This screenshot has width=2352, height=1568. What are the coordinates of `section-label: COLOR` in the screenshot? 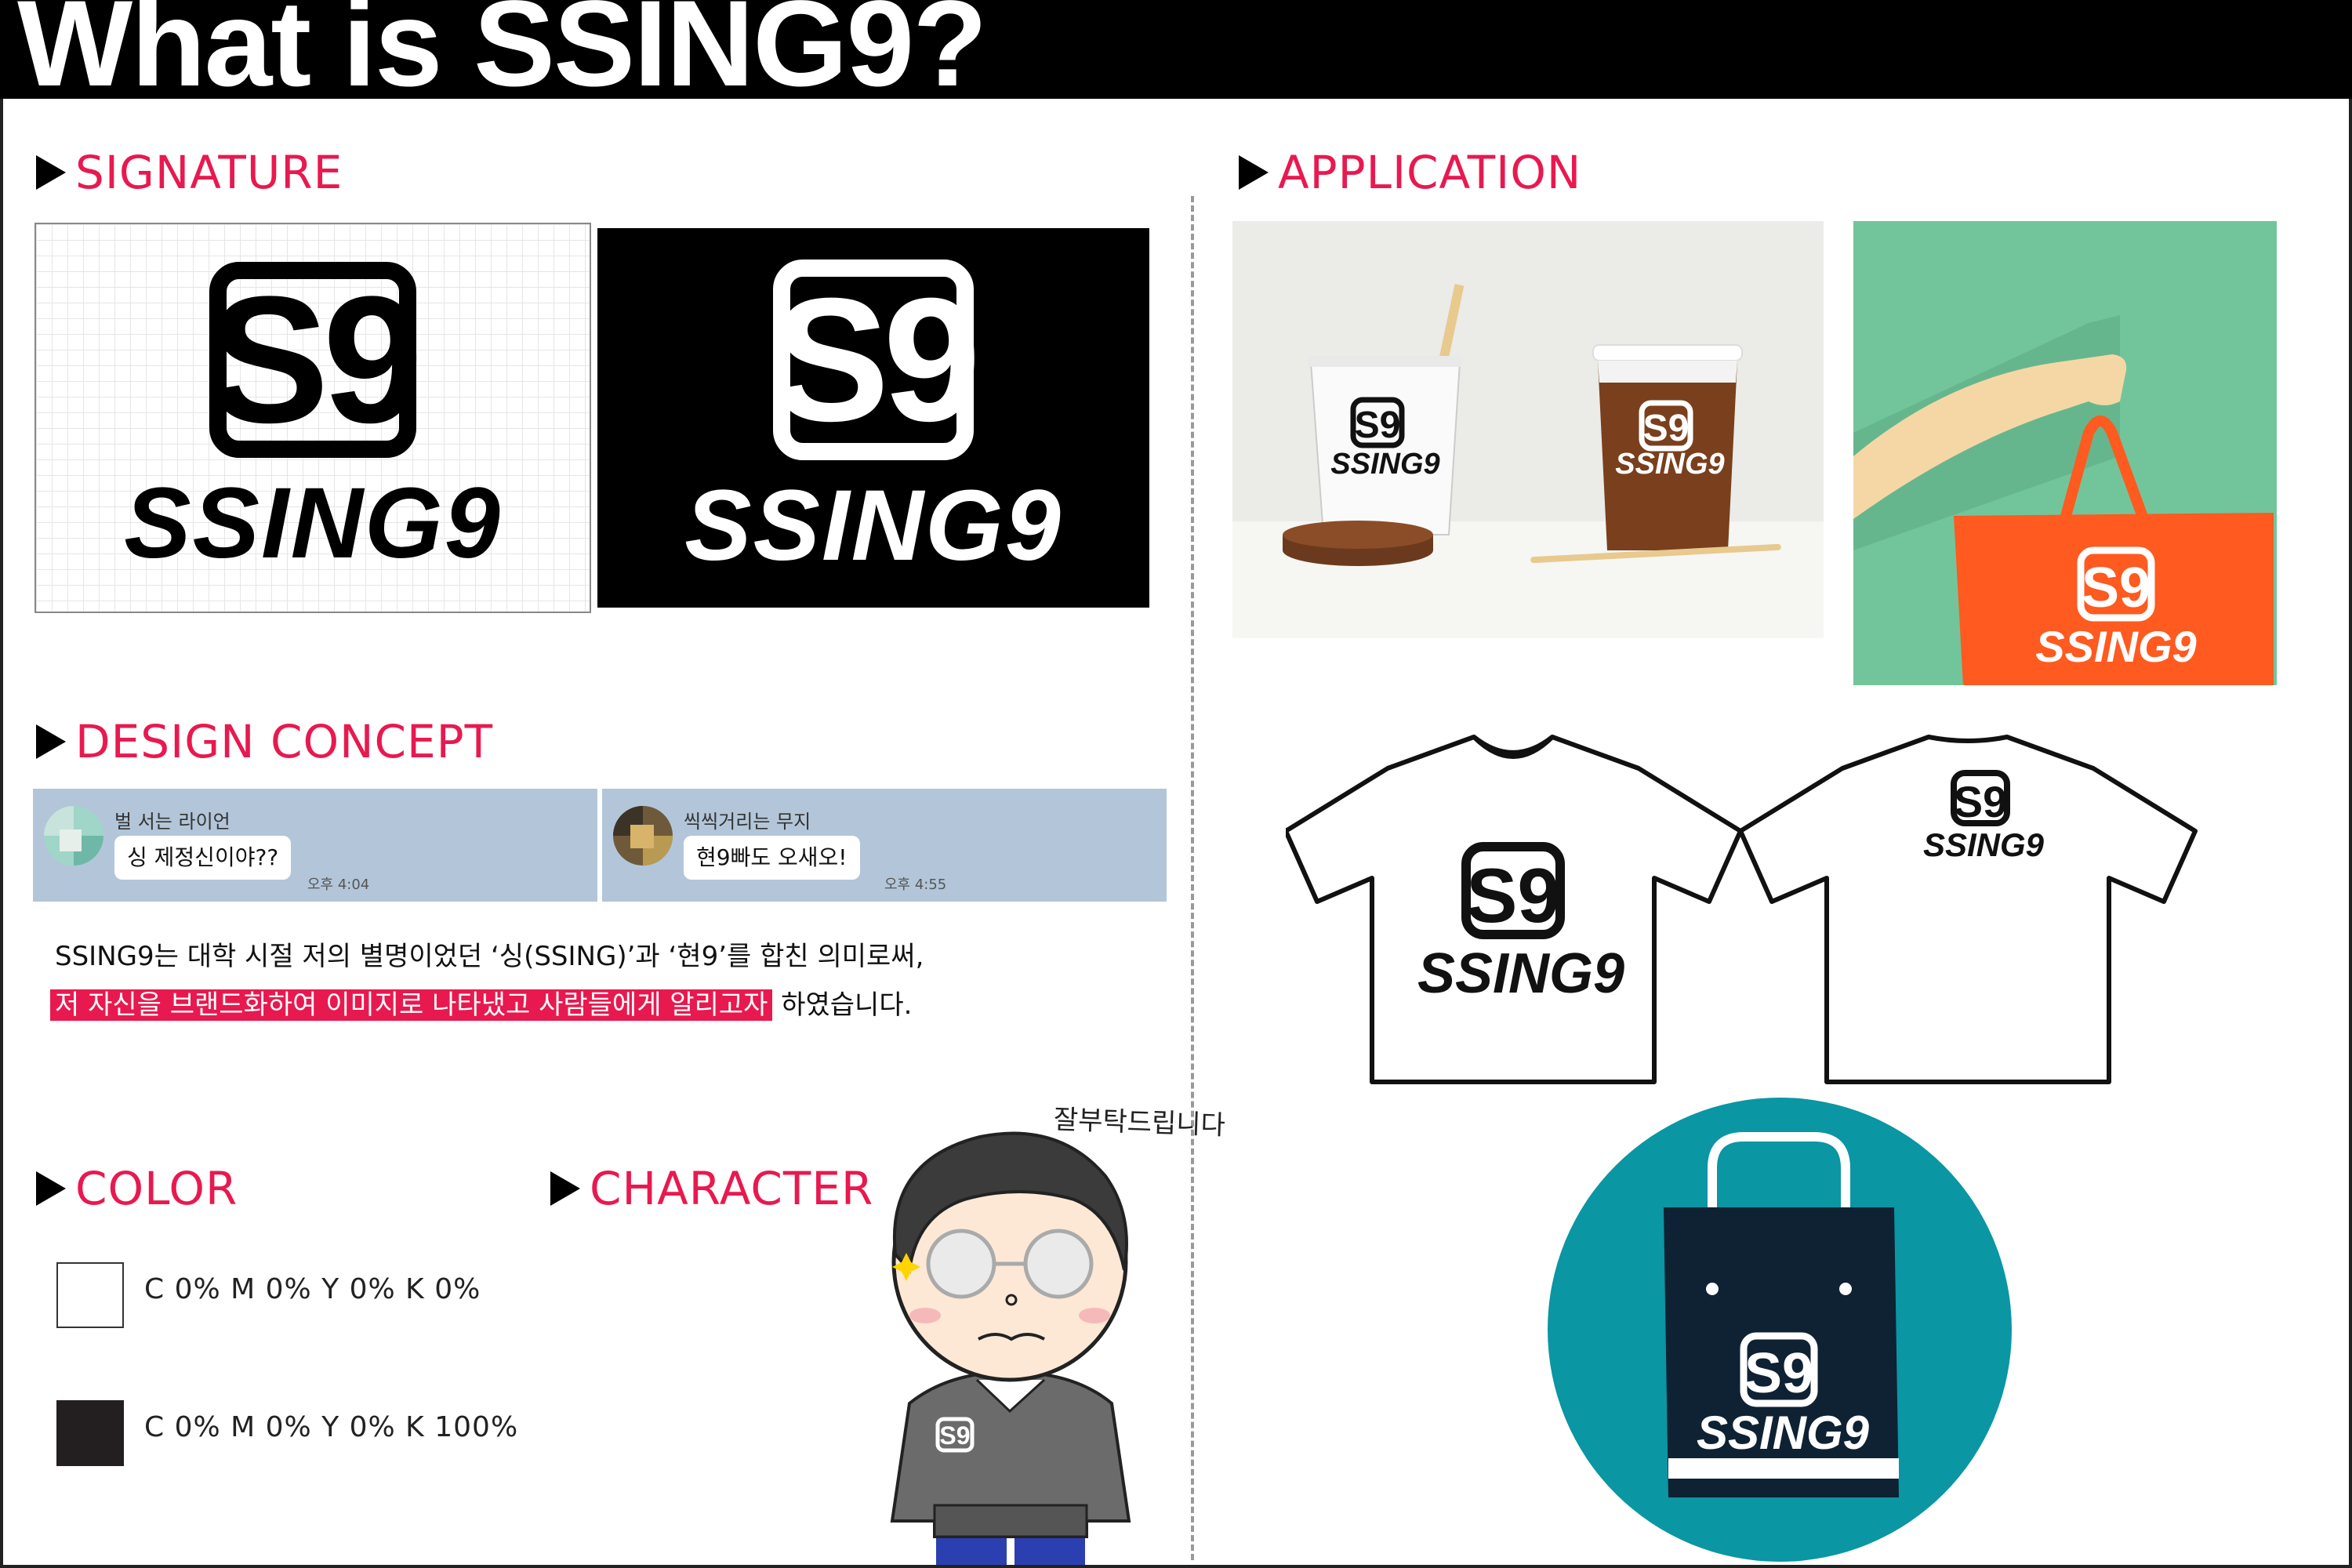 It's located at (156, 1188).